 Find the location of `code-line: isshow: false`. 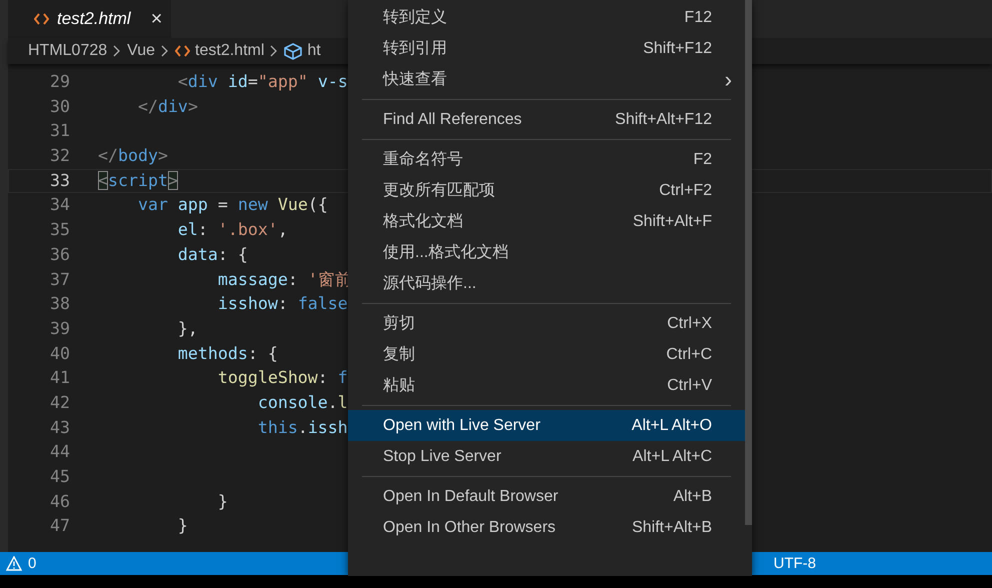

code-line: isshow: false is located at coordinates (282, 304).